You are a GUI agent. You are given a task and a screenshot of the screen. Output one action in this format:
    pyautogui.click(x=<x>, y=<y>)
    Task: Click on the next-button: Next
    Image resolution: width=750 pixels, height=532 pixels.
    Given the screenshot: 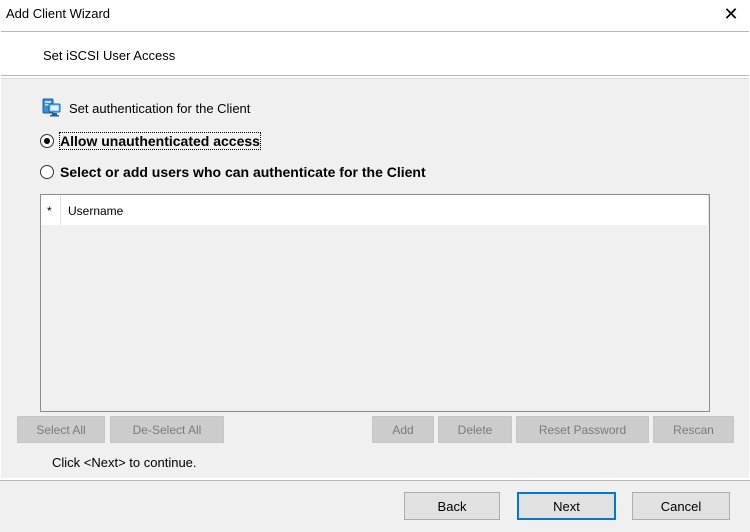 What is the action you would take?
    pyautogui.click(x=566, y=506)
    